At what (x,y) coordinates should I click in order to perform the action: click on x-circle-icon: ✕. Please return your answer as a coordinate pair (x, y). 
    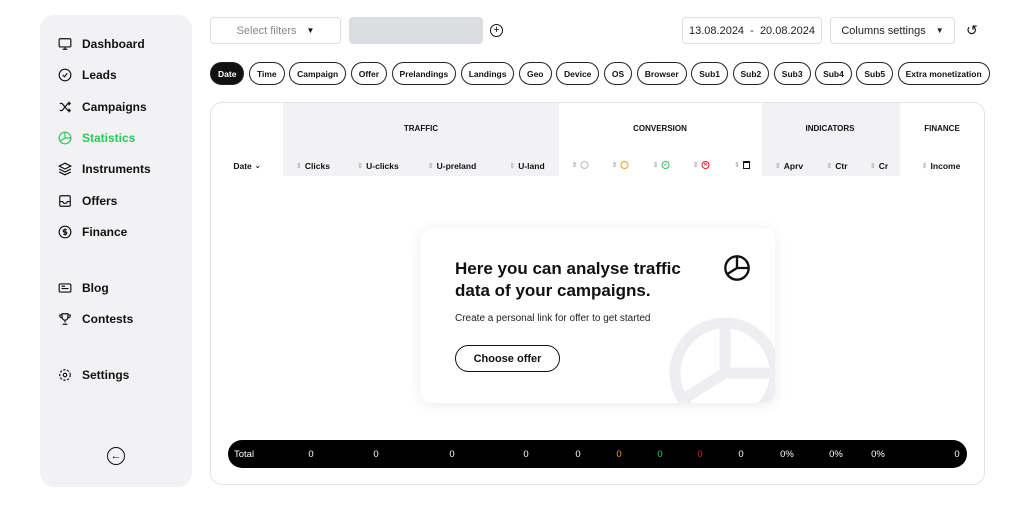
    Looking at the image, I should click on (705, 165).